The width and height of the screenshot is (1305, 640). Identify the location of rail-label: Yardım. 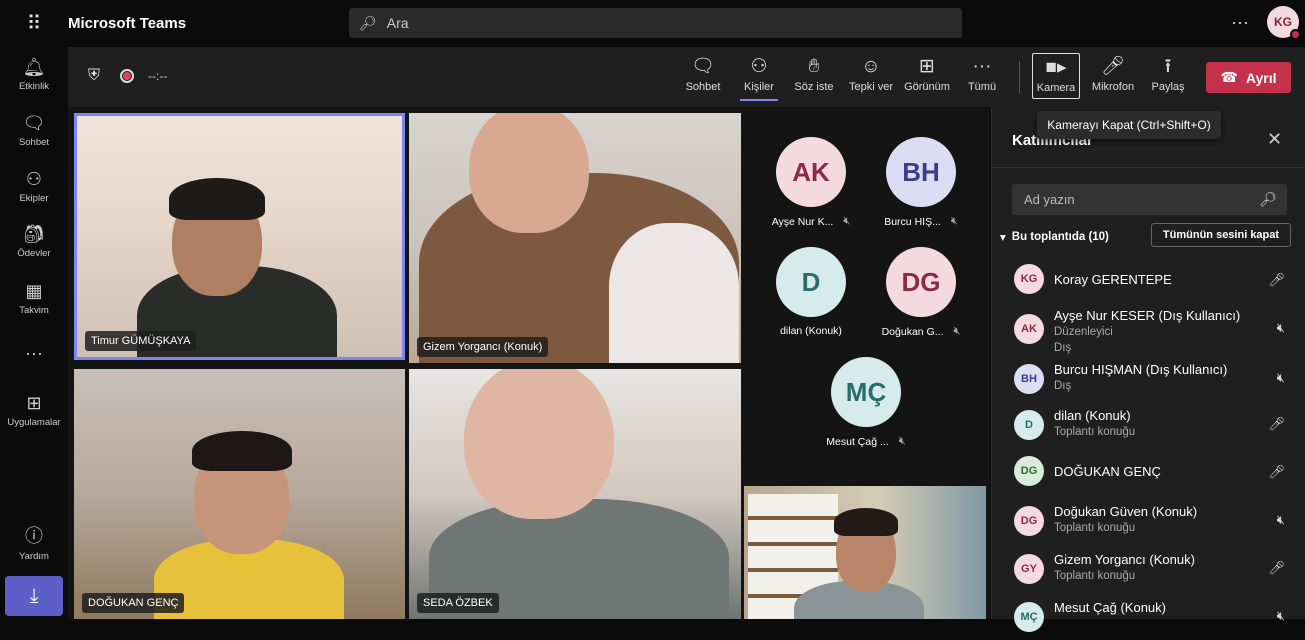
(34, 556).